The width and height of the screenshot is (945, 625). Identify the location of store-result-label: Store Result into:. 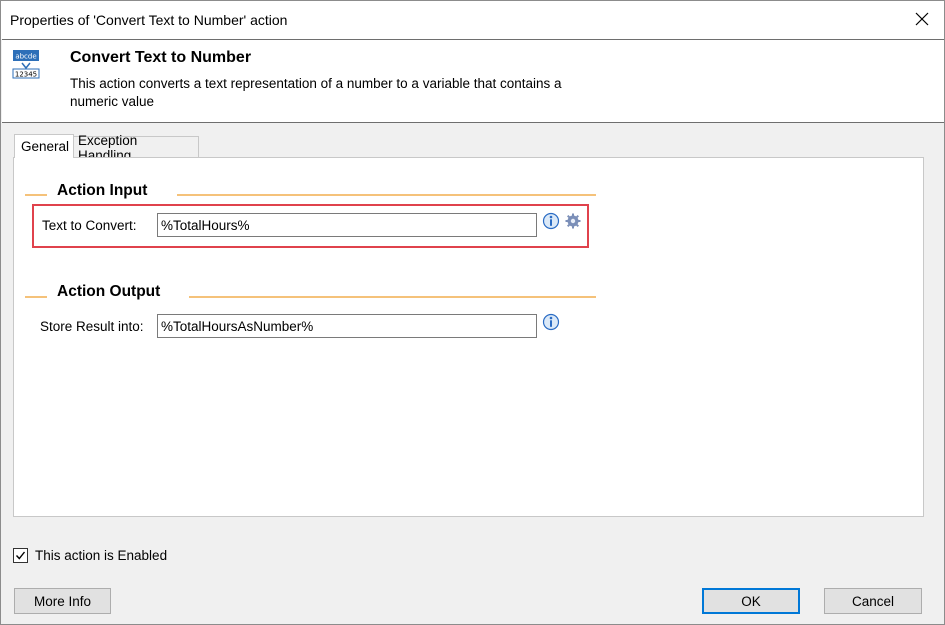
(92, 326).